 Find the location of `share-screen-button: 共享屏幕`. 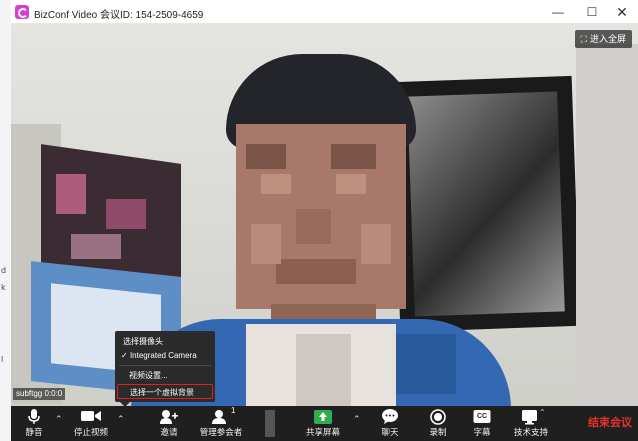

share-screen-button: 共享屏幕 is located at coordinates (323, 423).